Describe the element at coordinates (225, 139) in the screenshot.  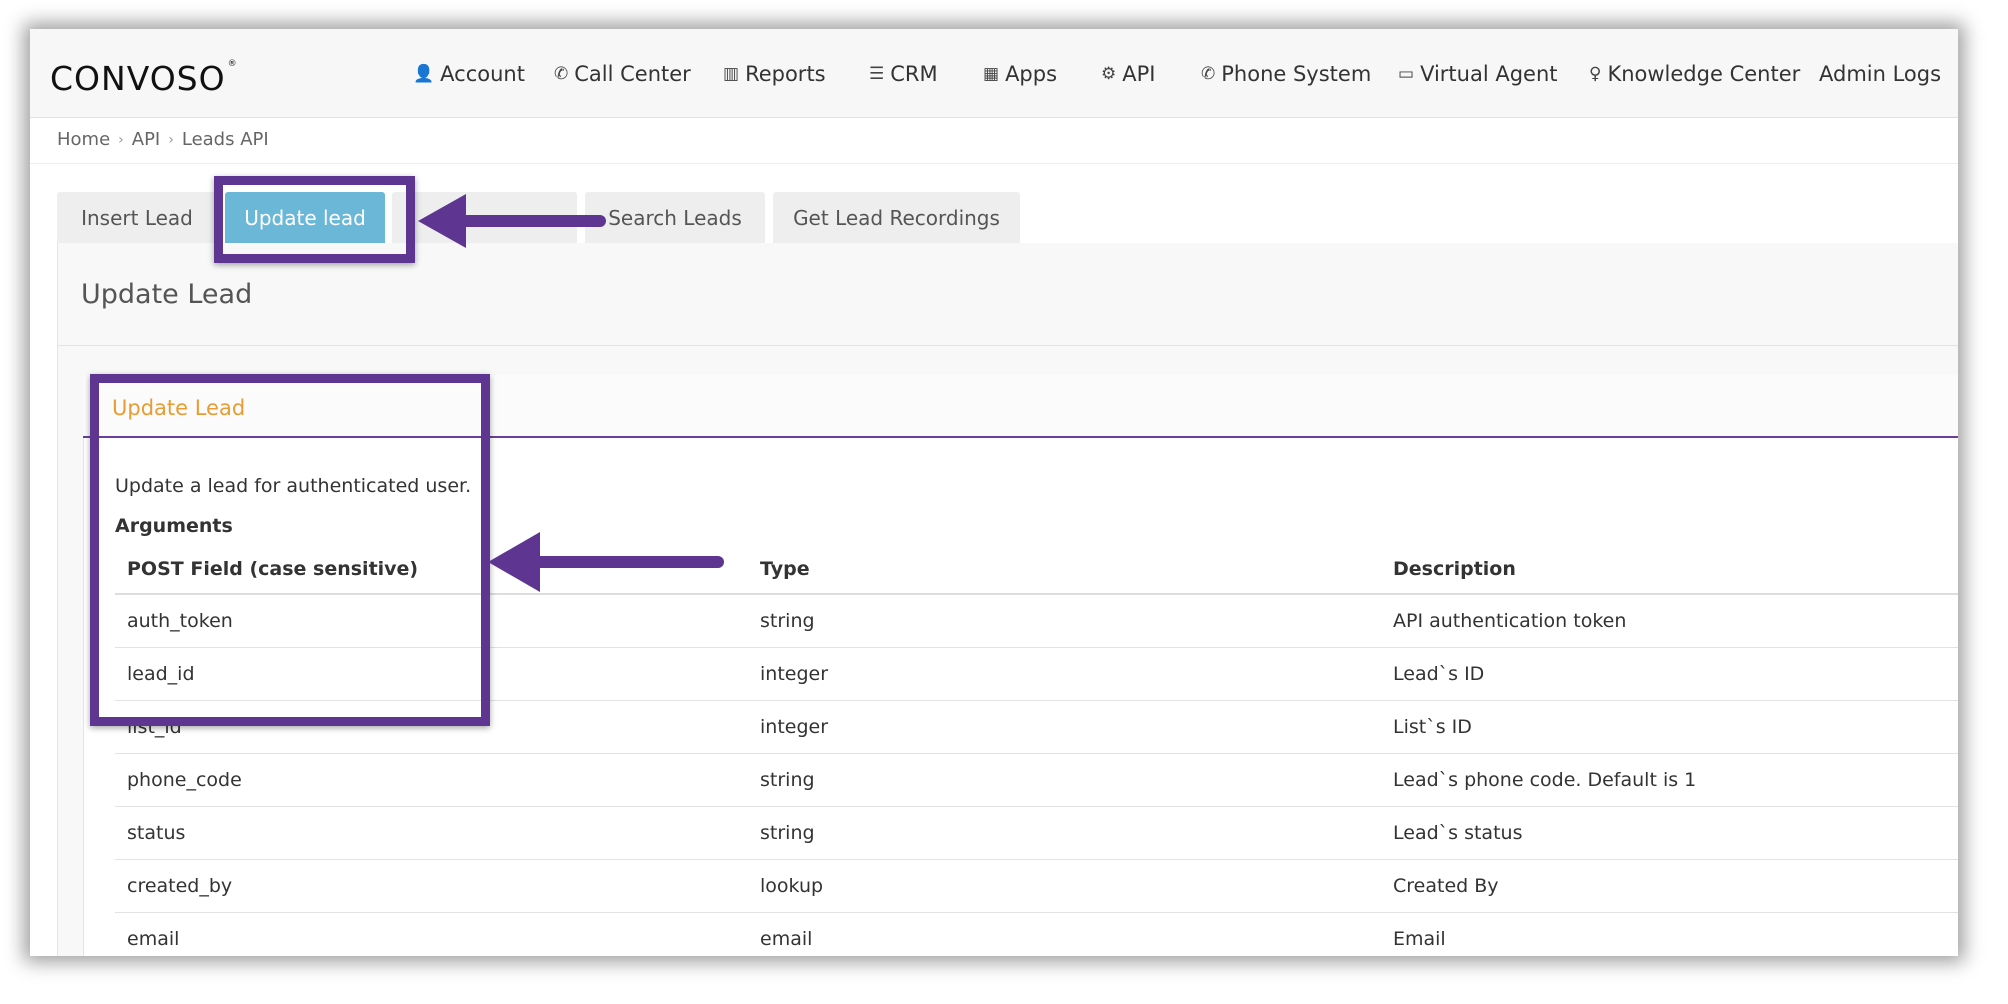
I see `breadcrumb-leads-api: Leads API` at that location.